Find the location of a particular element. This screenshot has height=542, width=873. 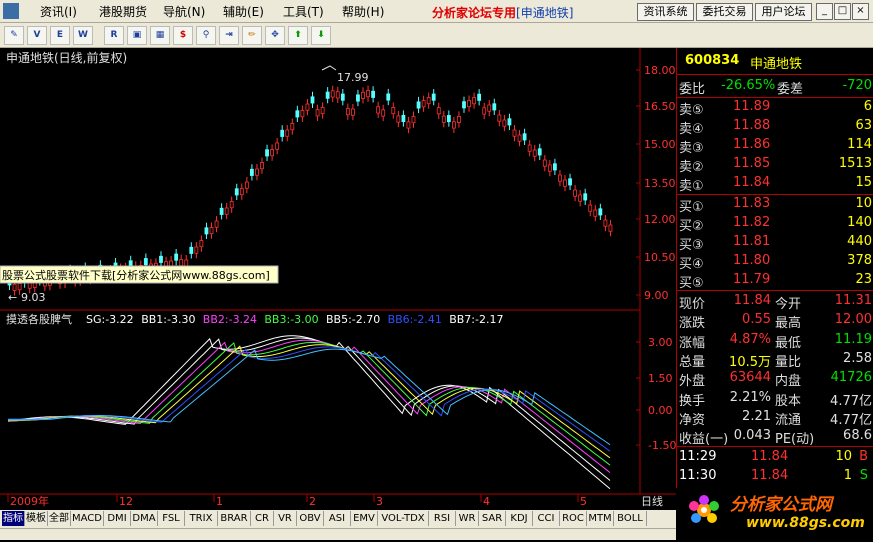

dollar-icon: $ is located at coordinates (183, 35).